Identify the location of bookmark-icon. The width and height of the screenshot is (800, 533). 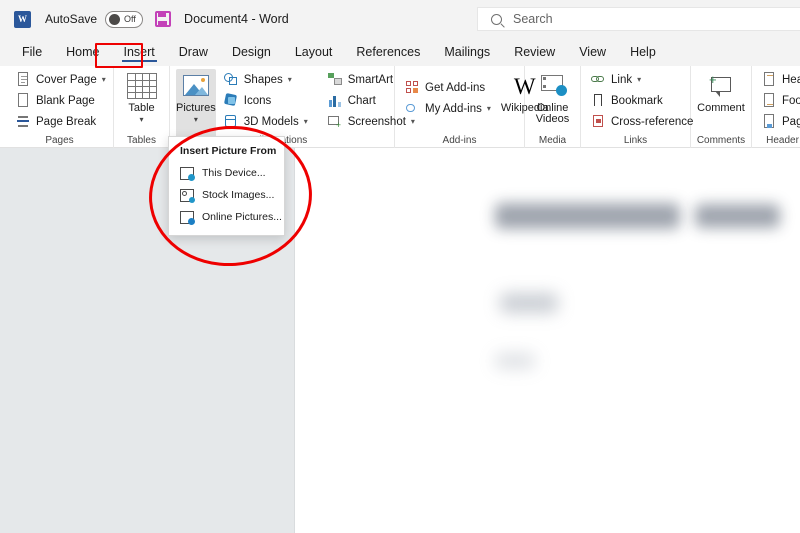
(598, 100).